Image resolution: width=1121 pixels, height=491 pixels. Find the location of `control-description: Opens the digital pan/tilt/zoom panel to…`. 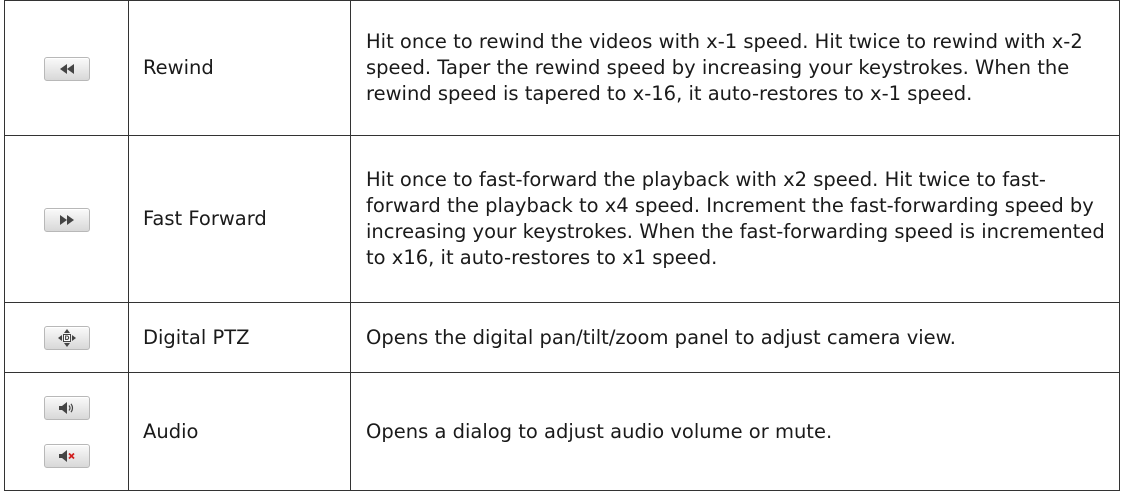

control-description: Opens the digital pan/tilt/zoom panel to… is located at coordinates (735, 337).